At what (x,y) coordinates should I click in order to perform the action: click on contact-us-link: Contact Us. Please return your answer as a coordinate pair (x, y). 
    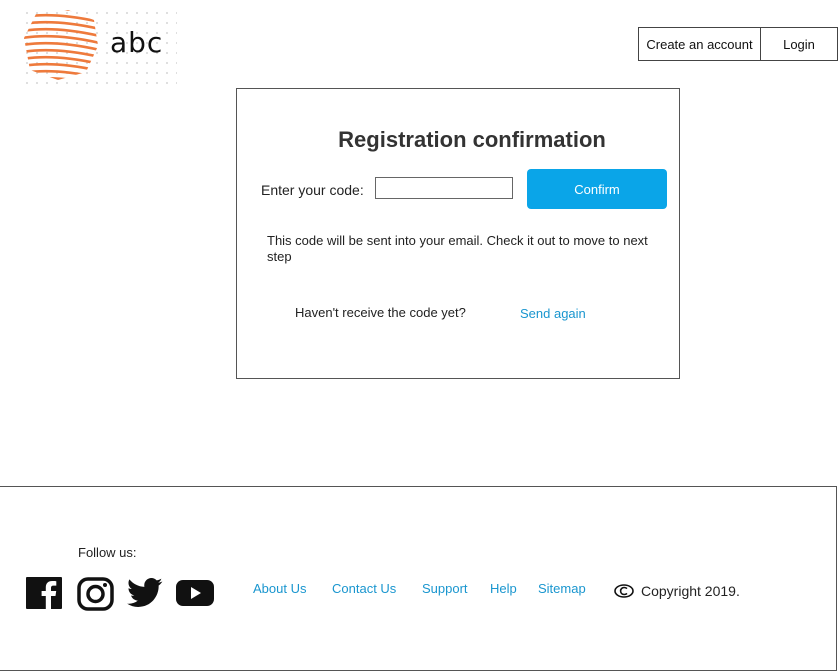
    Looking at the image, I should click on (364, 588).